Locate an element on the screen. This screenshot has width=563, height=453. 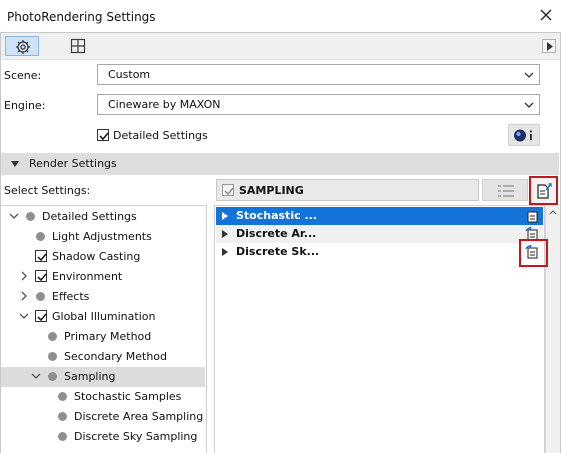
engine-info-button is located at coordinates (524, 135).